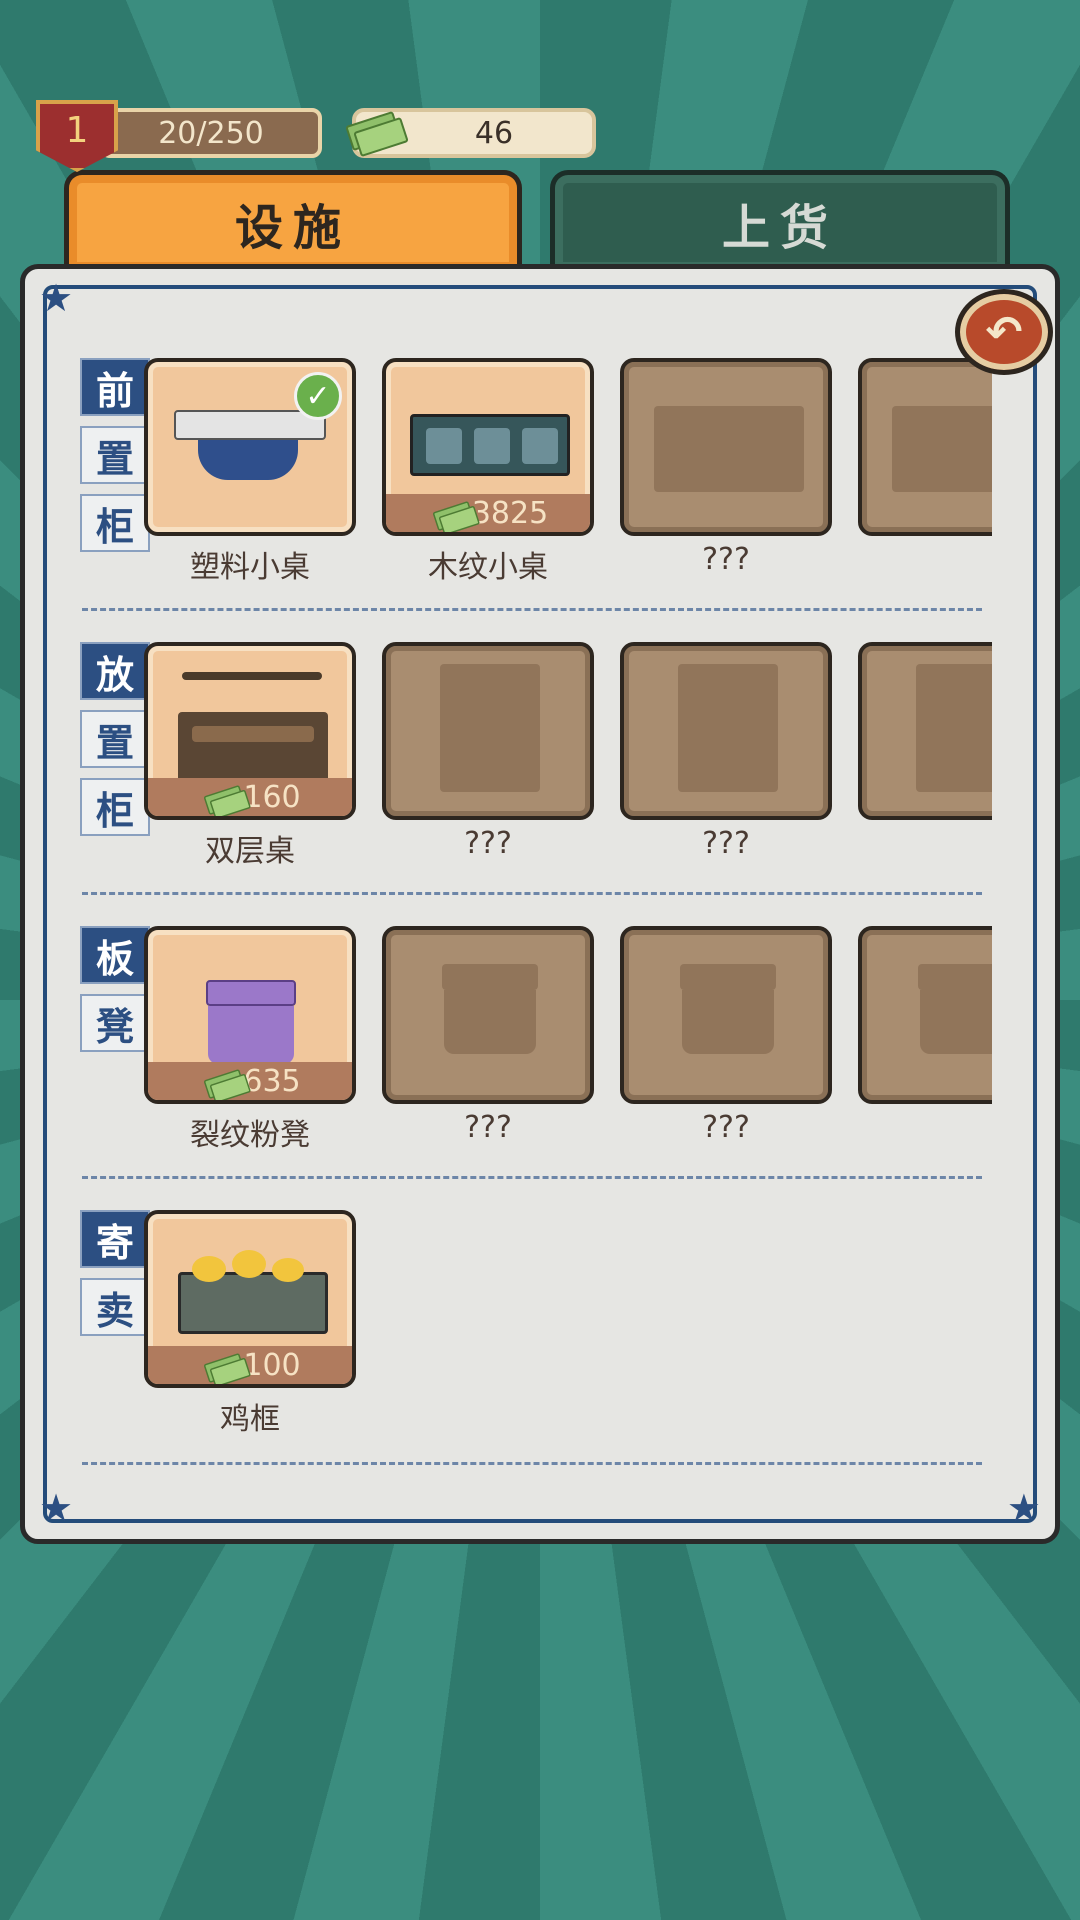 The width and height of the screenshot is (1080, 1920). Describe the element at coordinates (510, 513) in the screenshot. I see `price-value: 3825` at that location.